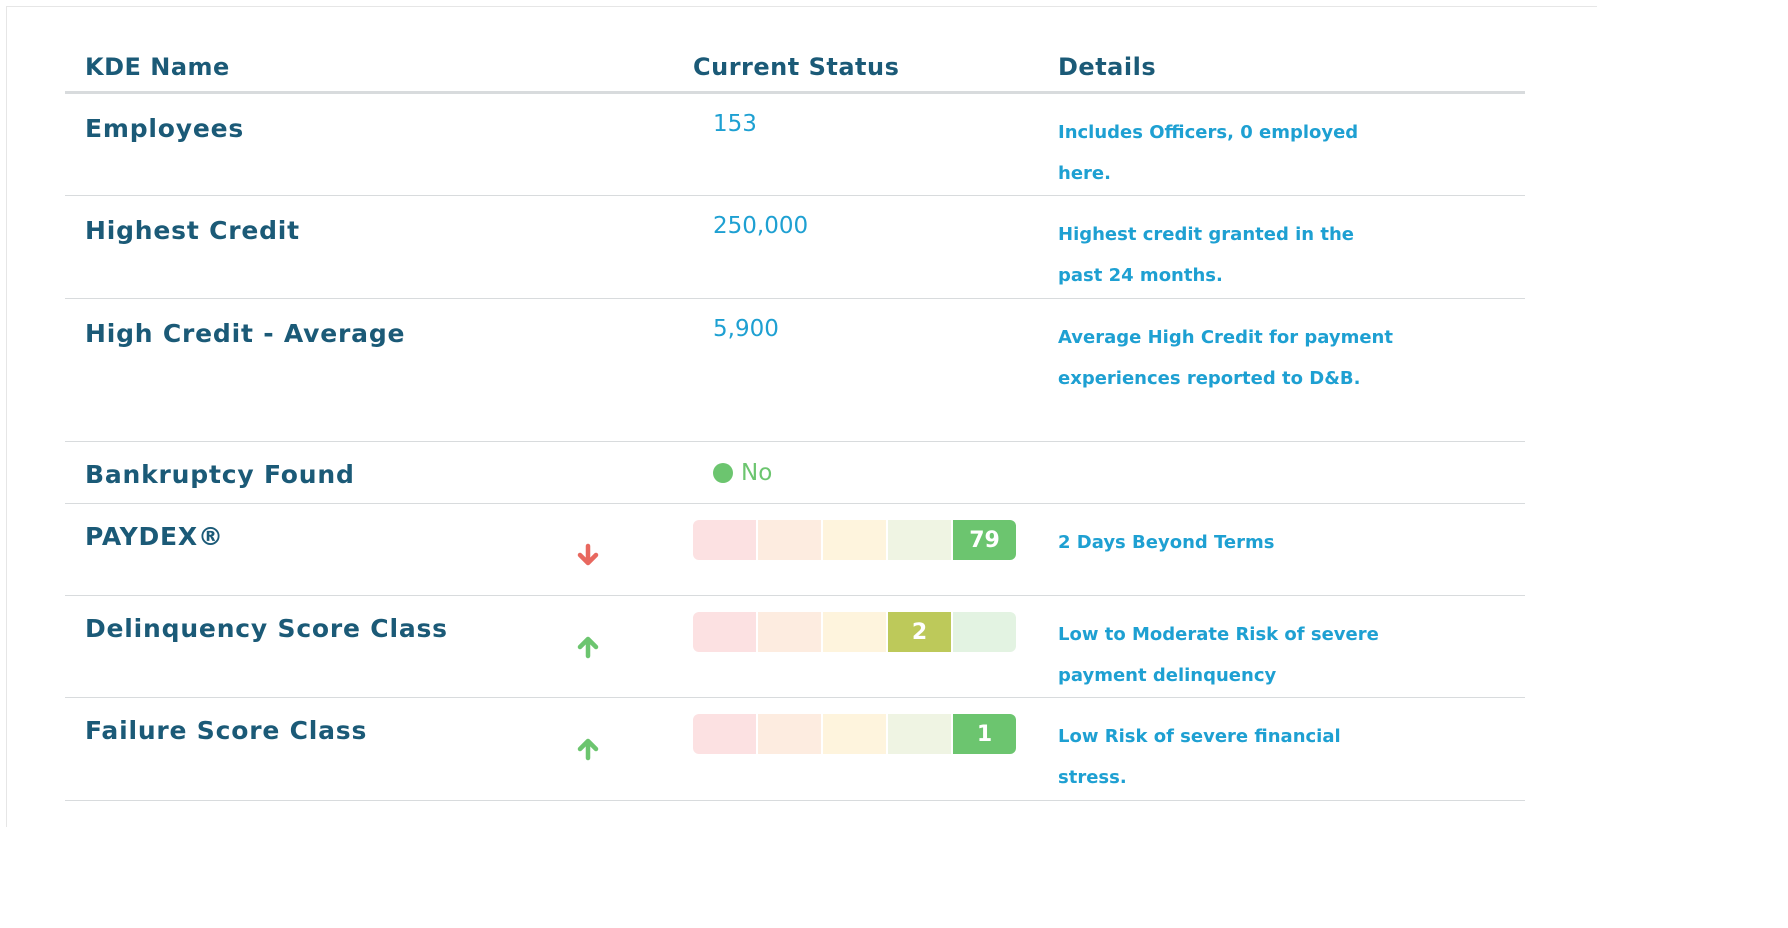 Image resolution: width=1788 pixels, height=928 pixels. I want to click on table-header: KDE Name Current Status Details, so click(795, 50).